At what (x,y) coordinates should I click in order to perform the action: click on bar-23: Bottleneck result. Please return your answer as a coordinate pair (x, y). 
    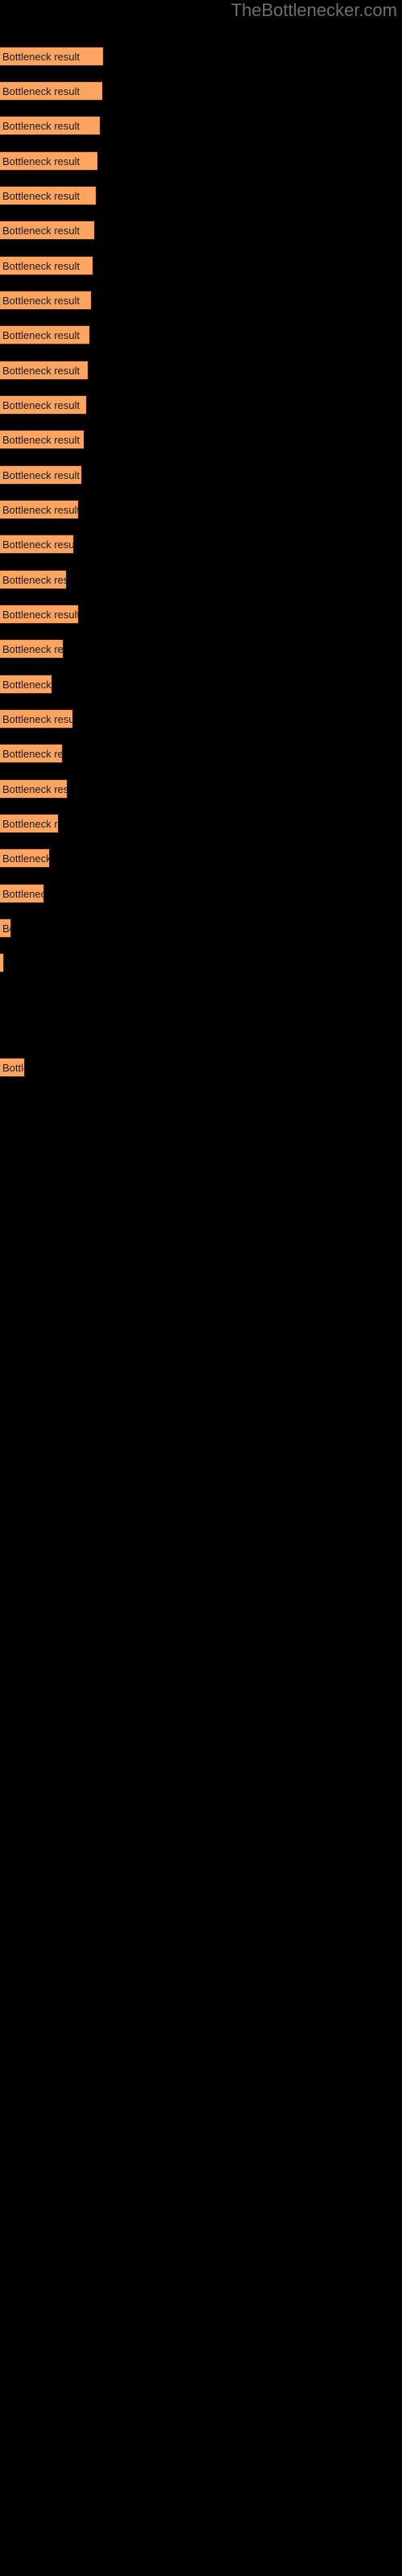
    Looking at the image, I should click on (29, 823).